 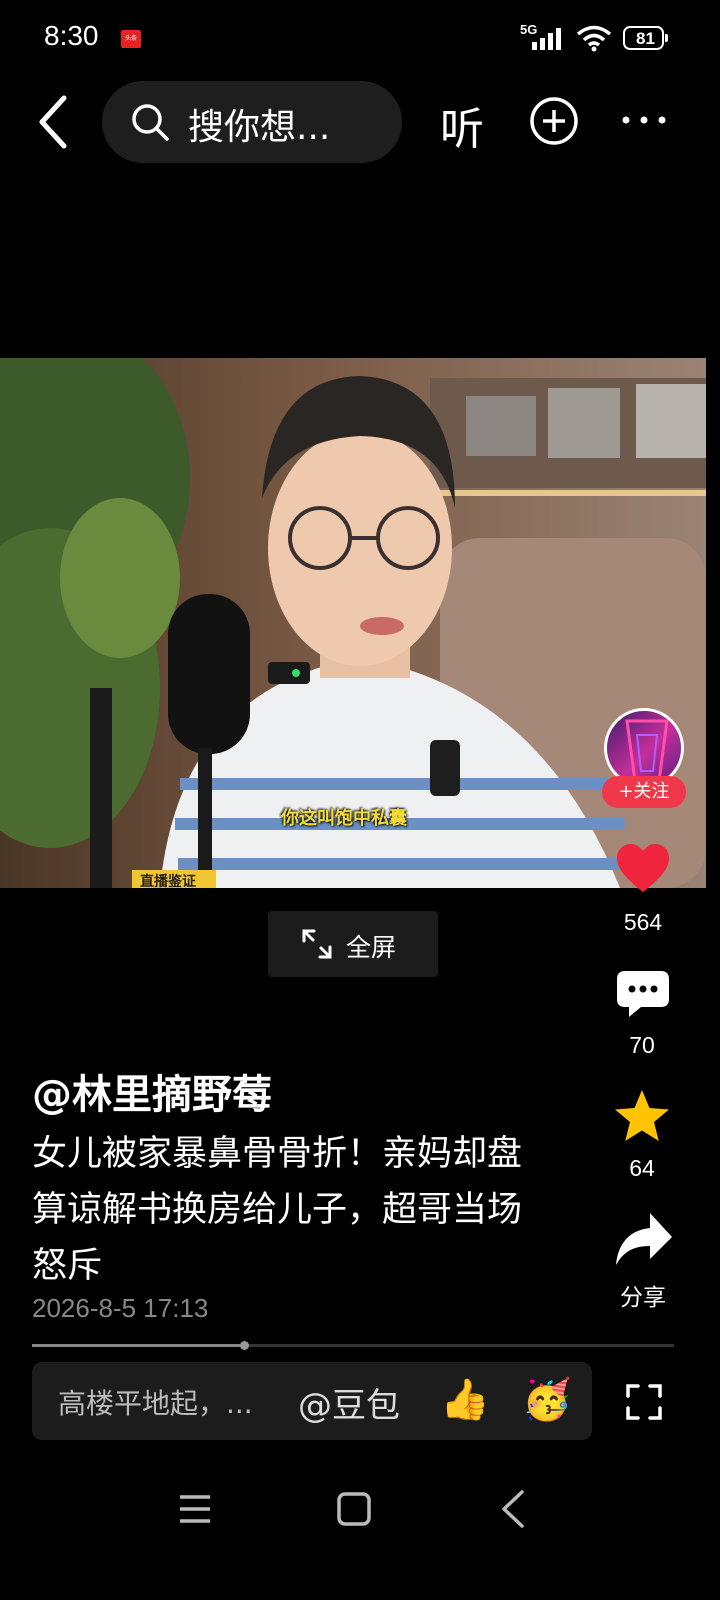 What do you see at coordinates (513, 1509) in the screenshot?
I see `system-back-icon` at bounding box center [513, 1509].